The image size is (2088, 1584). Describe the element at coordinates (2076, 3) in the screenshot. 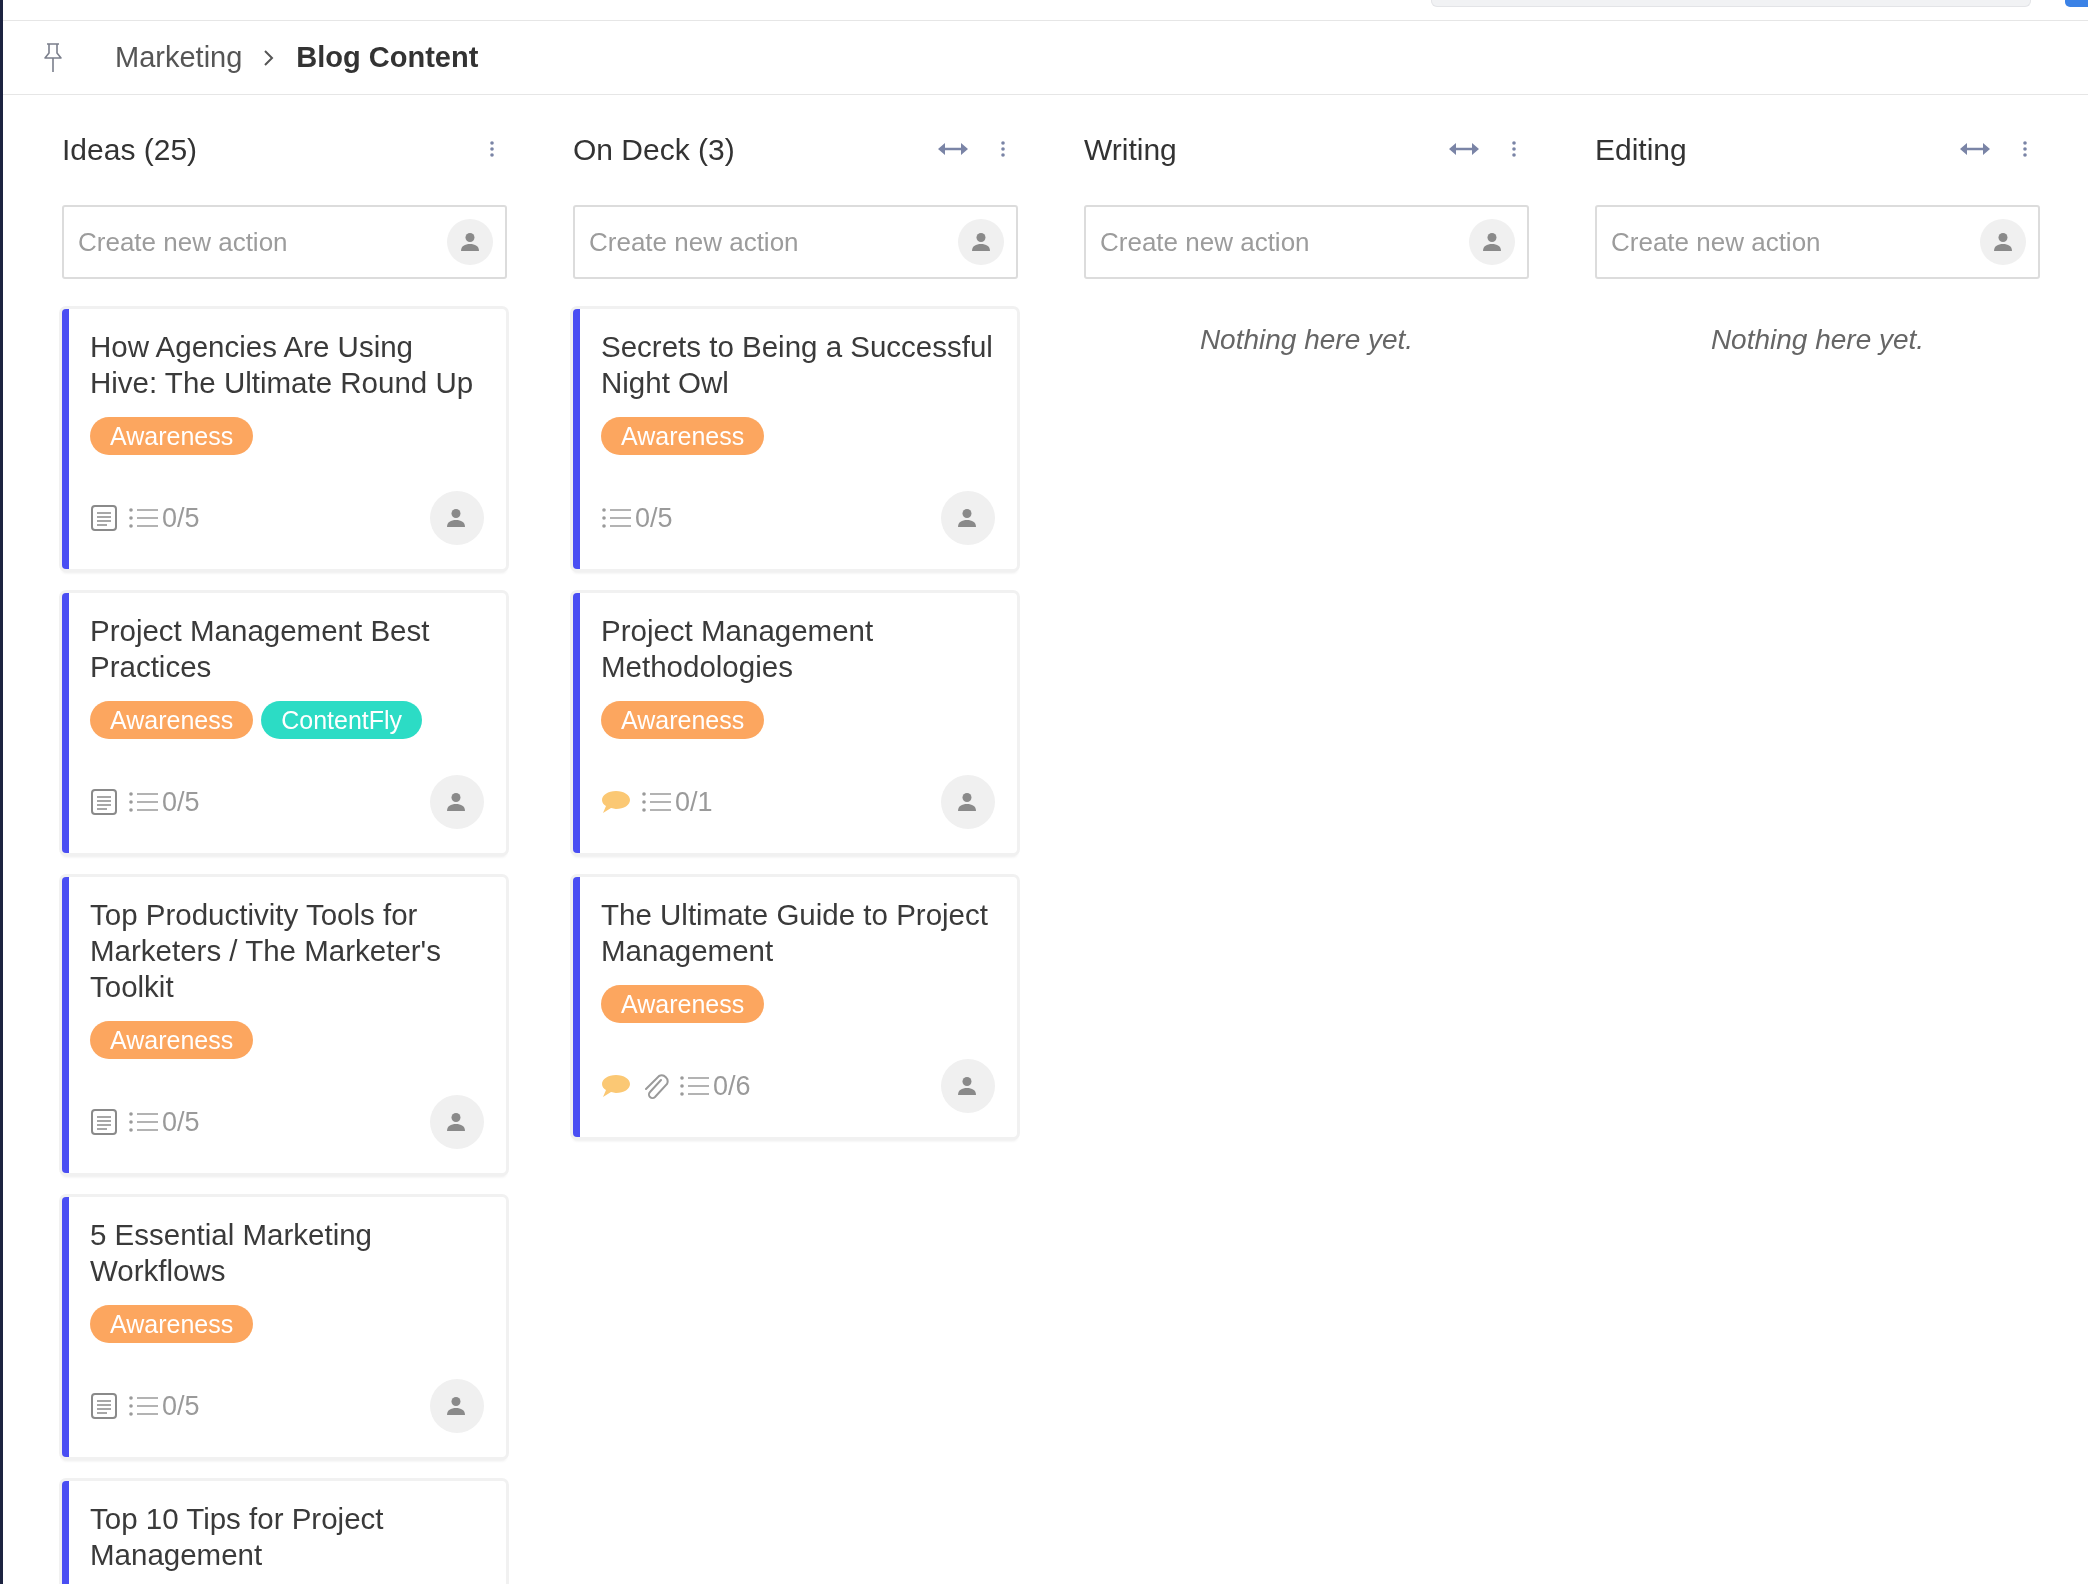

I see `top-button` at that location.